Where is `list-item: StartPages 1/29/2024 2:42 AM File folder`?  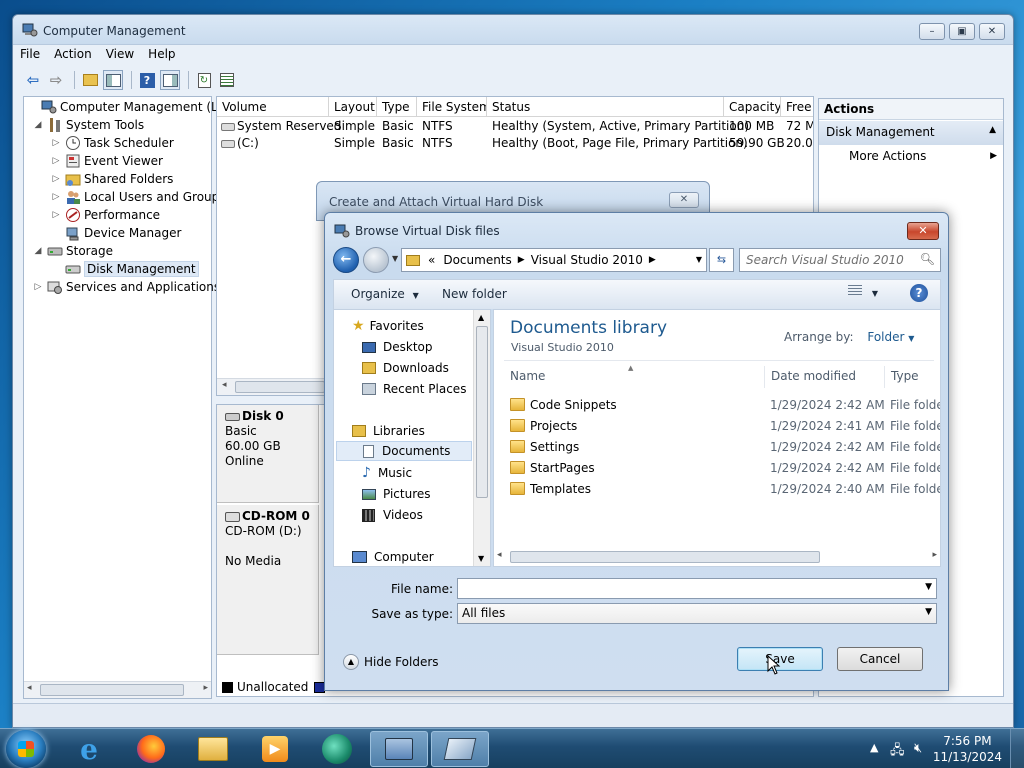
list-item: StartPages 1/29/2024 2:42 AM File folder is located at coordinates (717, 468).